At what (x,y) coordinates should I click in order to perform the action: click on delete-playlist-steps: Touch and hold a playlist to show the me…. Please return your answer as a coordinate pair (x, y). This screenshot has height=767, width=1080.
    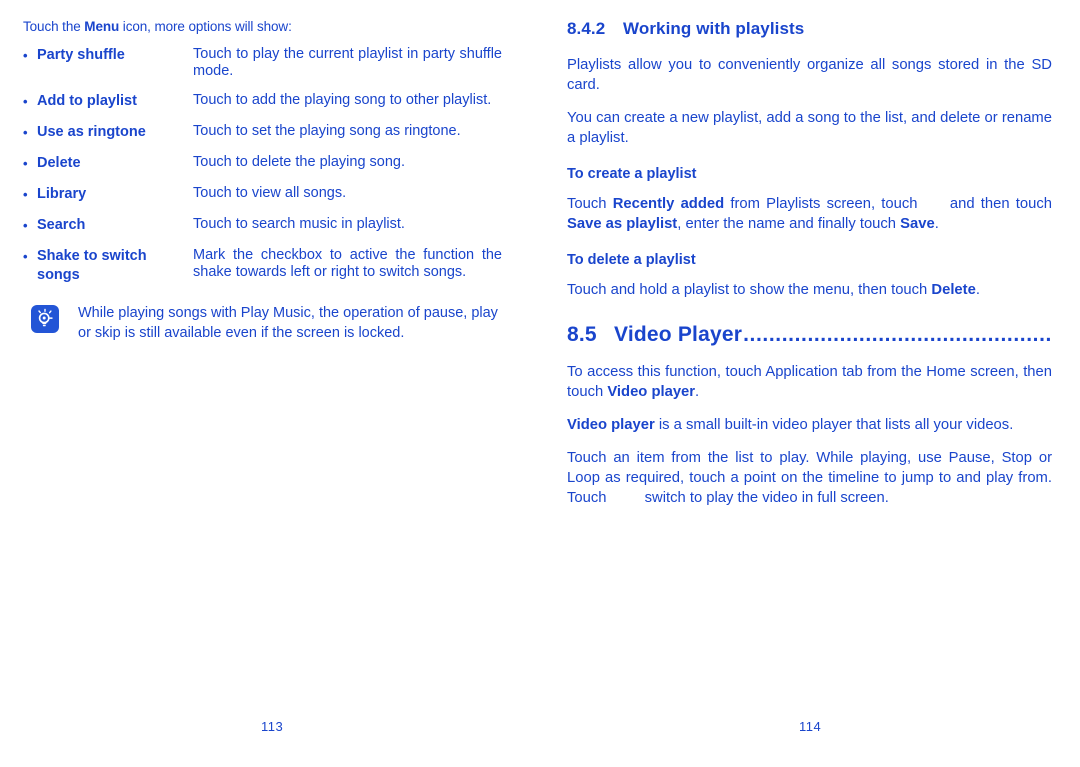
    Looking at the image, I should click on (809, 290).